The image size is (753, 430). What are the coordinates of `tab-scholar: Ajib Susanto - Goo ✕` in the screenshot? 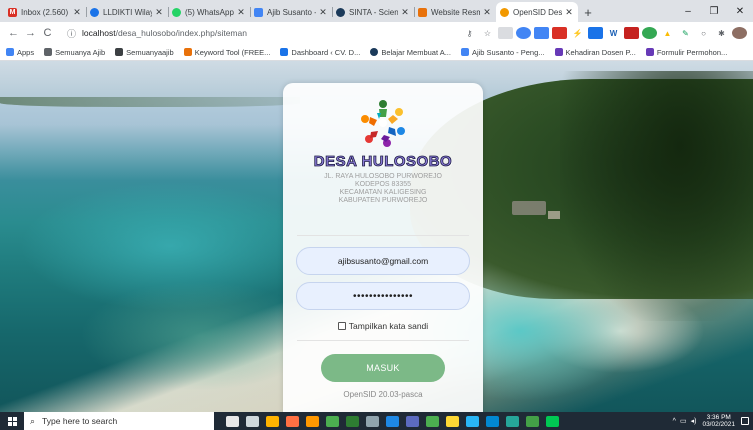 It's located at (291, 12).